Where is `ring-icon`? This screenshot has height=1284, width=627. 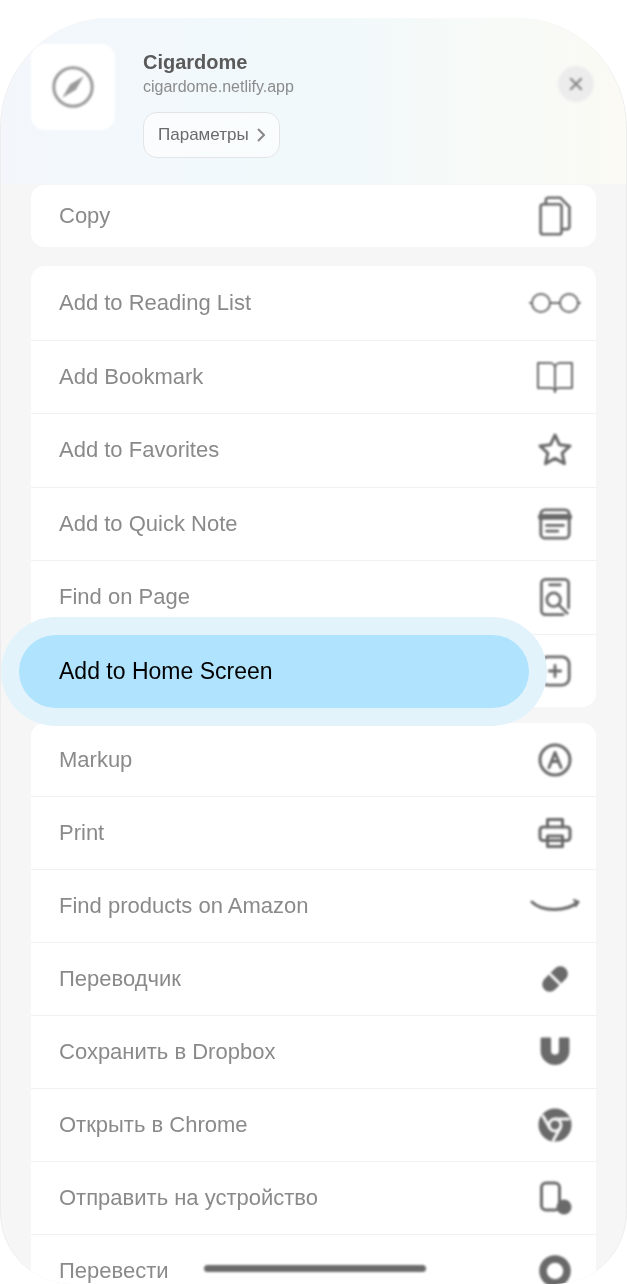 ring-icon is located at coordinates (555, 1268).